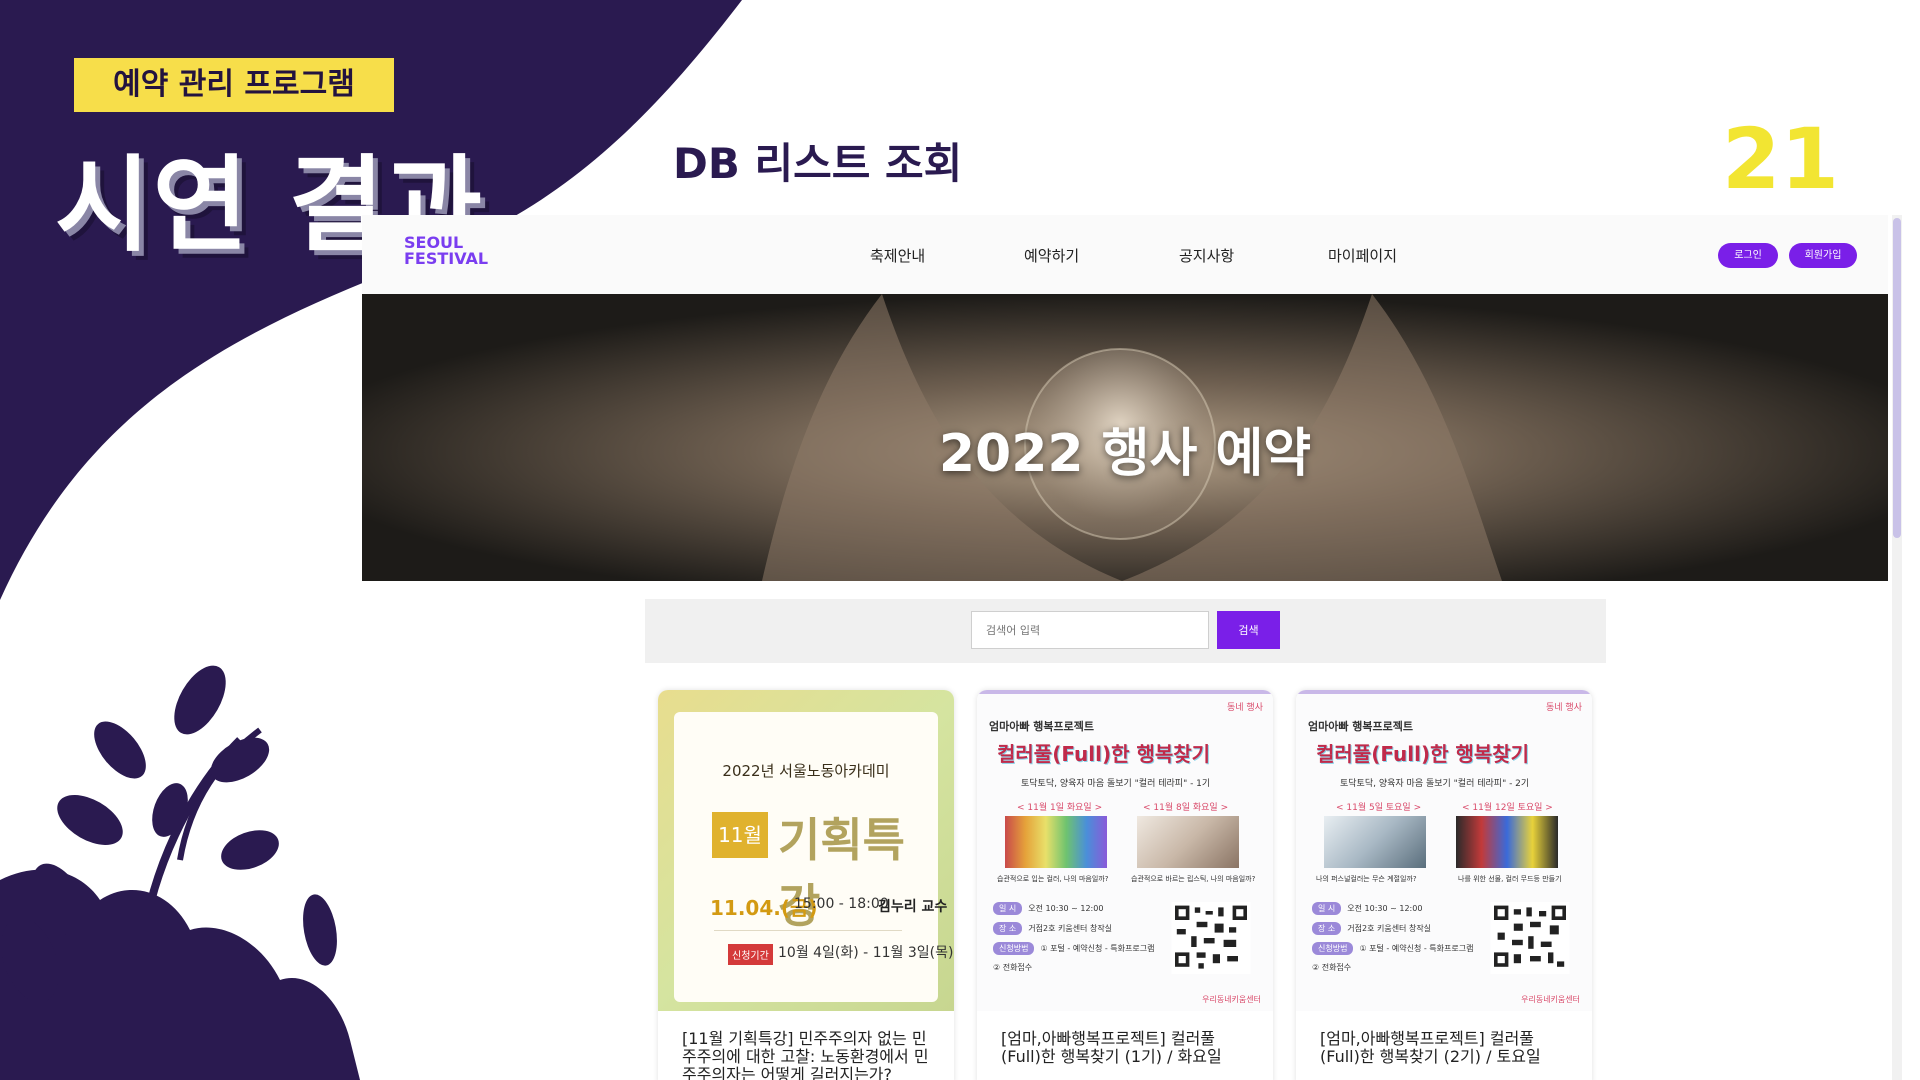 Image resolution: width=1920 pixels, height=1080 pixels. Describe the element at coordinates (1126, 1048) in the screenshot. I see `event-card-title: [엄마,아빠행복프로젝트] 컬러풀(Full)한 행복찾기 (1기) / 화요일` at that location.